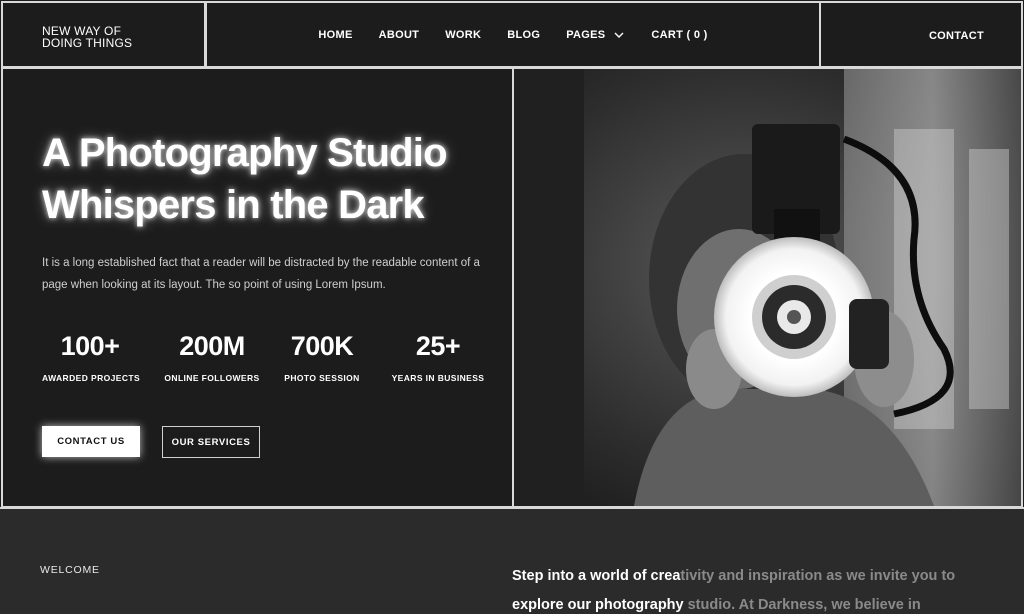 This screenshot has height=614, width=1024. I want to click on stat-online-followers: 200M ONLINE FOLLOWERS, so click(212, 357).